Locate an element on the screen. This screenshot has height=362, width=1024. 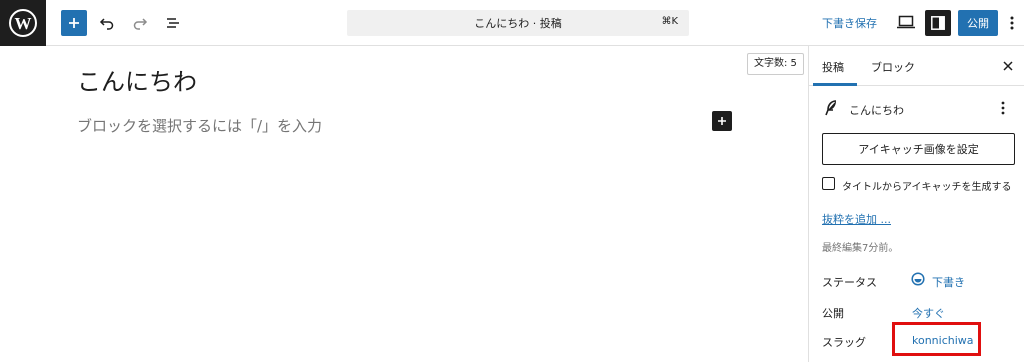
status-draft-icon is located at coordinates (918, 279).